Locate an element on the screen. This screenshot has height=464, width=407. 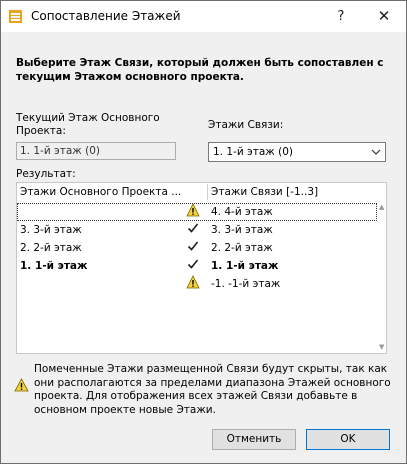
table-row: 2. 2-й этаж 2. 2-й этаж is located at coordinates (197, 248).